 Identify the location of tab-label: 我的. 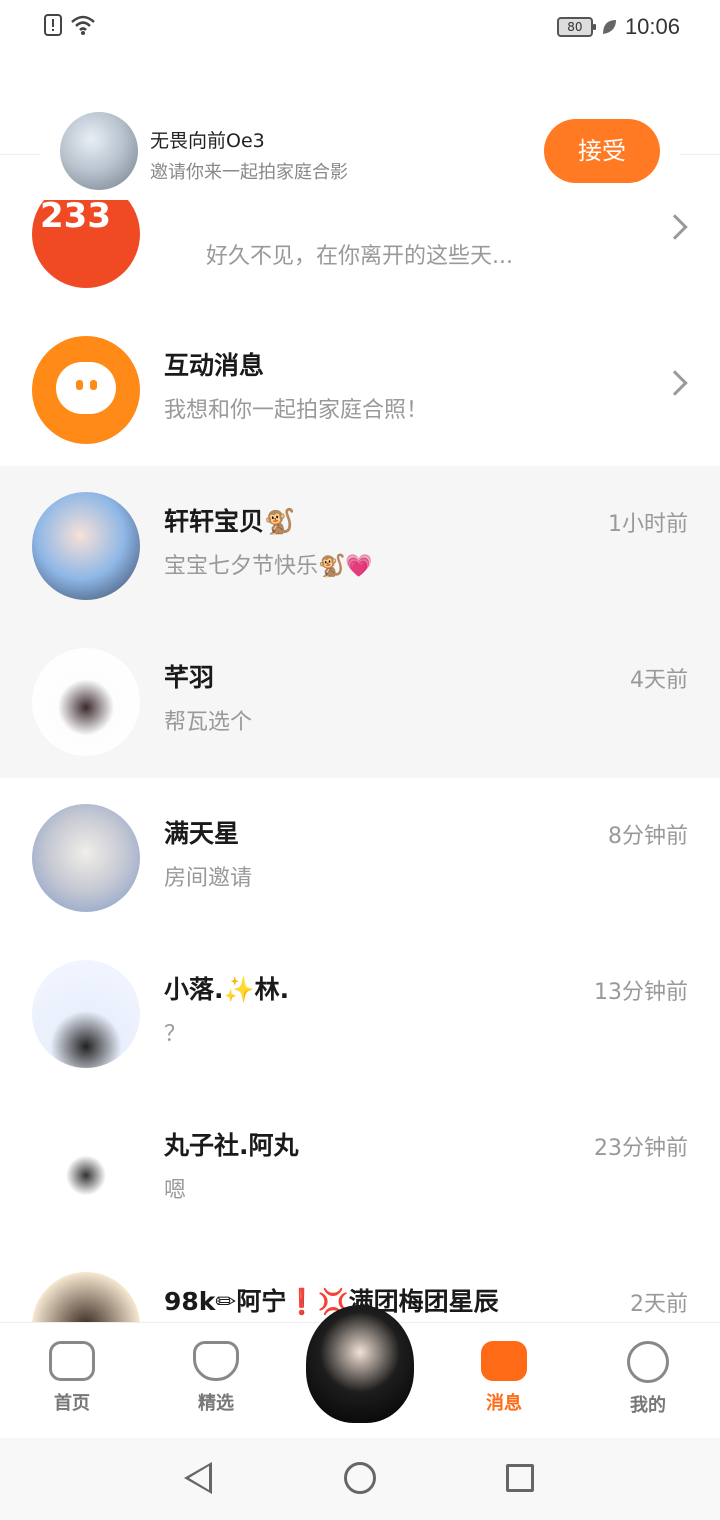
(648, 1405).